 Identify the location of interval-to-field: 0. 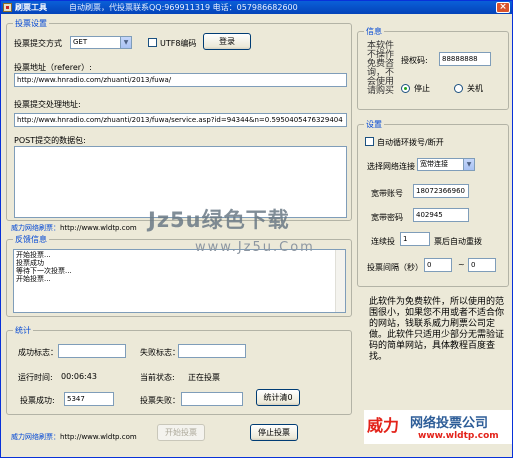
(482, 265).